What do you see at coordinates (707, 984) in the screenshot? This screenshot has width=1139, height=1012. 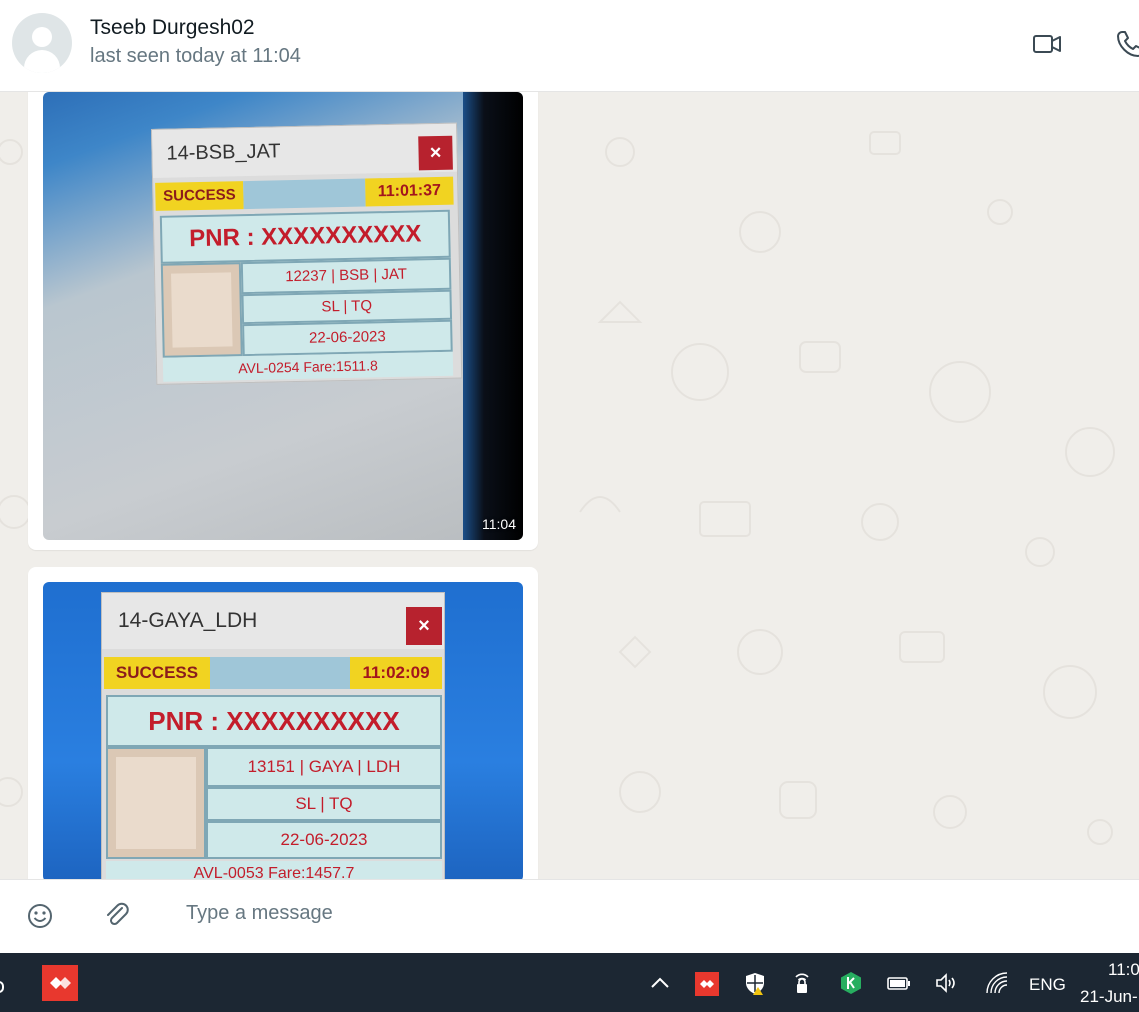 I see `anydesk-tray-icon` at bounding box center [707, 984].